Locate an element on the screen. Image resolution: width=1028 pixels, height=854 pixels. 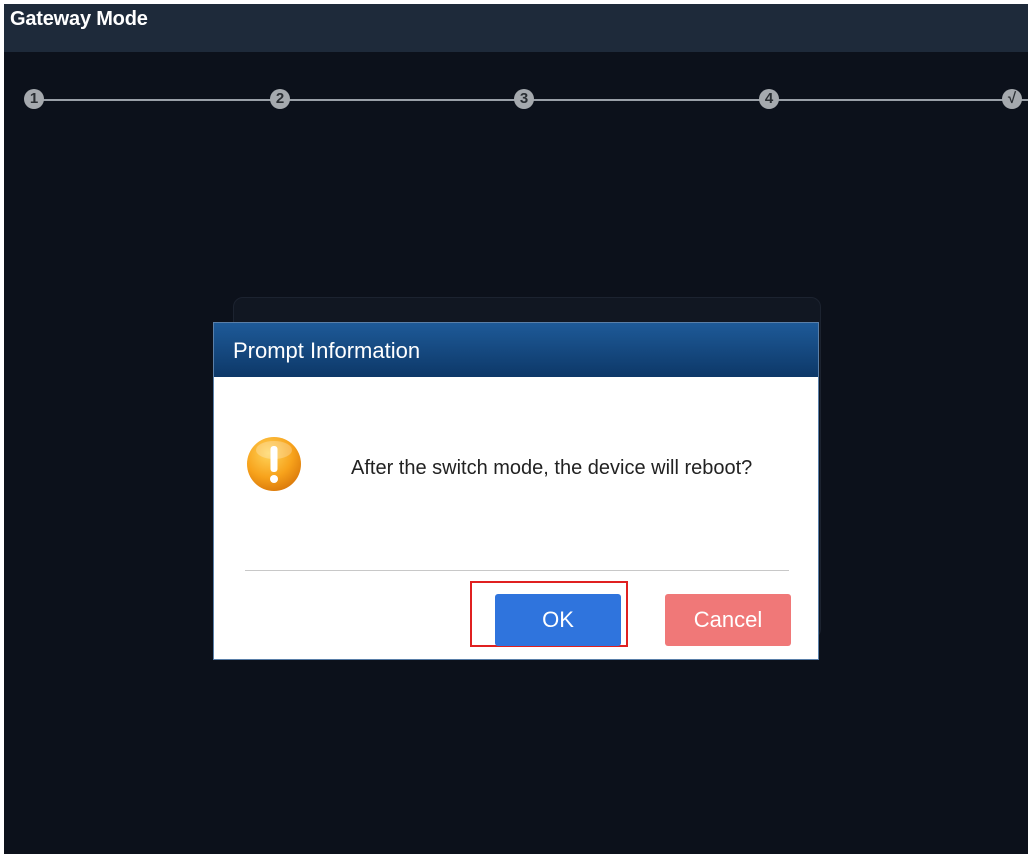
warning-icon is located at coordinates (274, 464).